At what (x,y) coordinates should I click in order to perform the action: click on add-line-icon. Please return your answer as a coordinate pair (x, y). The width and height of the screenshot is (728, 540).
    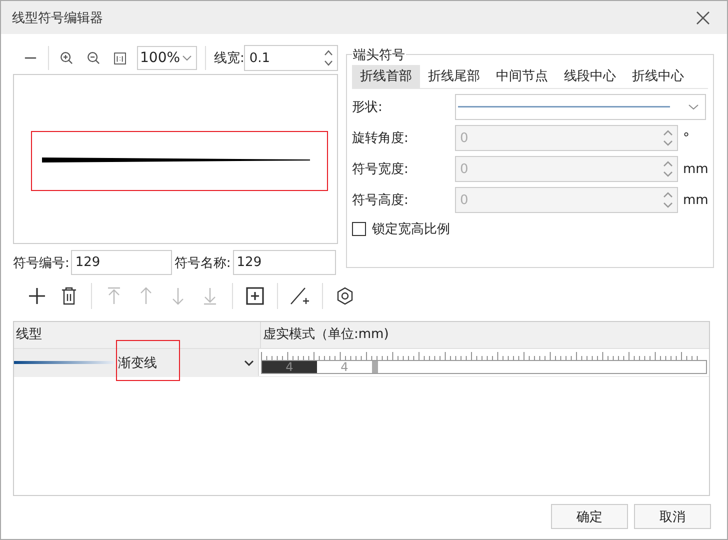
    Looking at the image, I should click on (300, 296).